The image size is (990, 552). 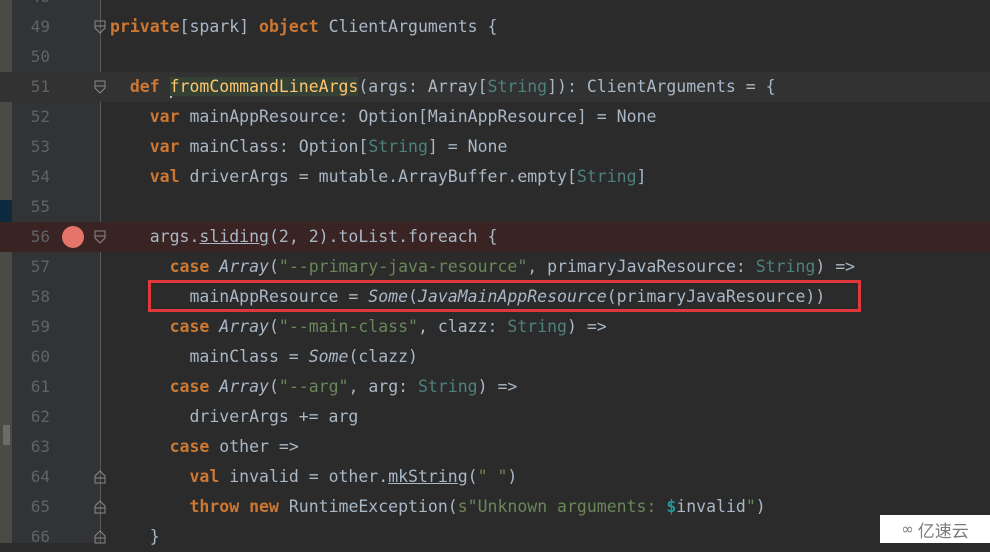 I want to click on code-text: private[spark] object ClientArguments {, so click(x=303, y=27).